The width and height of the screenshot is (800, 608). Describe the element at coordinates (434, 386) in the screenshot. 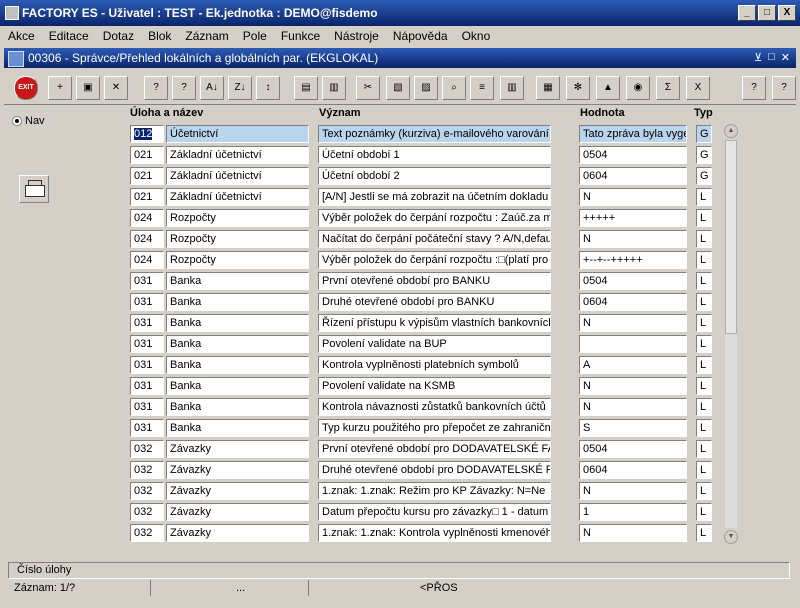

I see `cell-meaning: Povolení validate na KSMB` at that location.